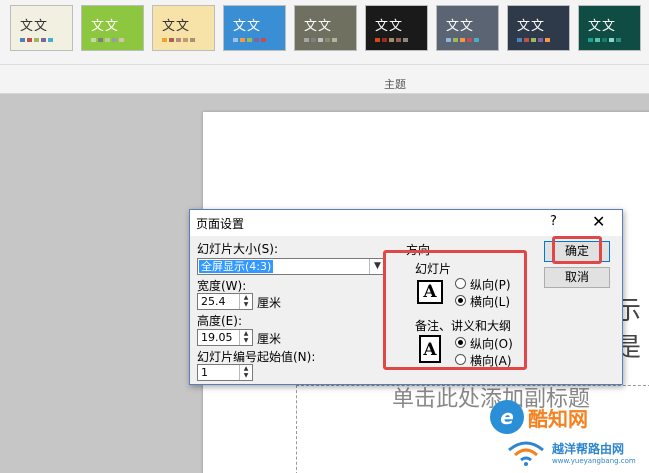 This screenshot has height=473, width=649. Describe the element at coordinates (460, 283) in the screenshot. I see `slides-portrait-radio` at that location.